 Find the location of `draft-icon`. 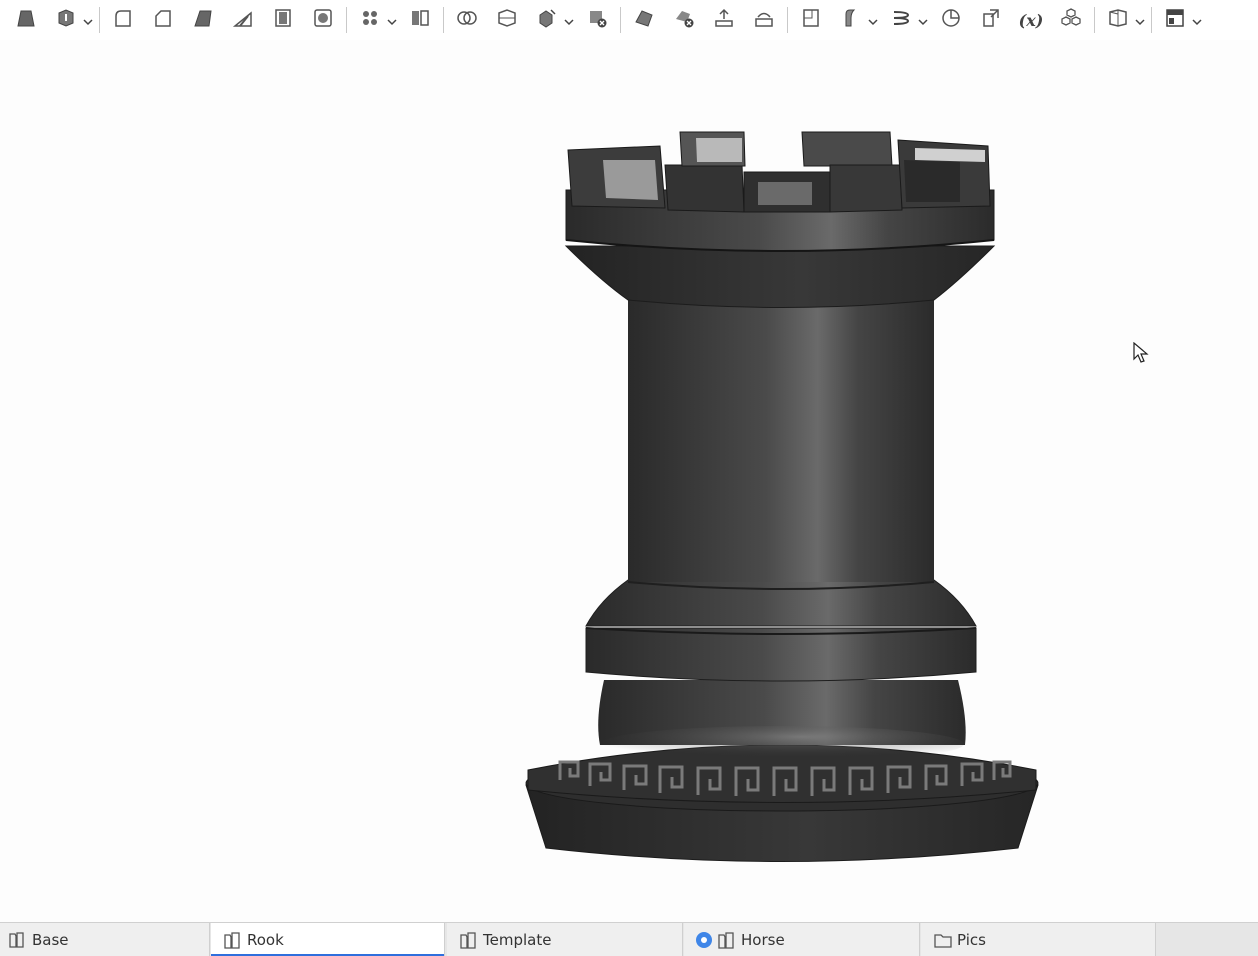

draft-icon is located at coordinates (203, 20).